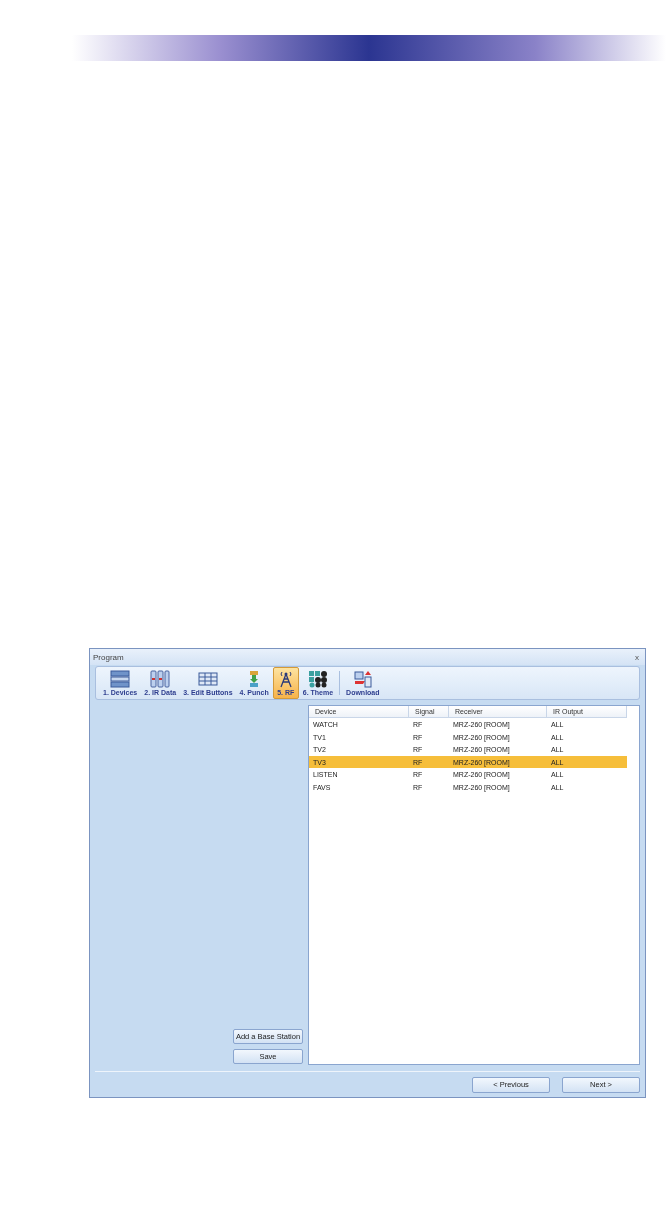  Describe the element at coordinates (207, 679) in the screenshot. I see `grid-icon` at that location.